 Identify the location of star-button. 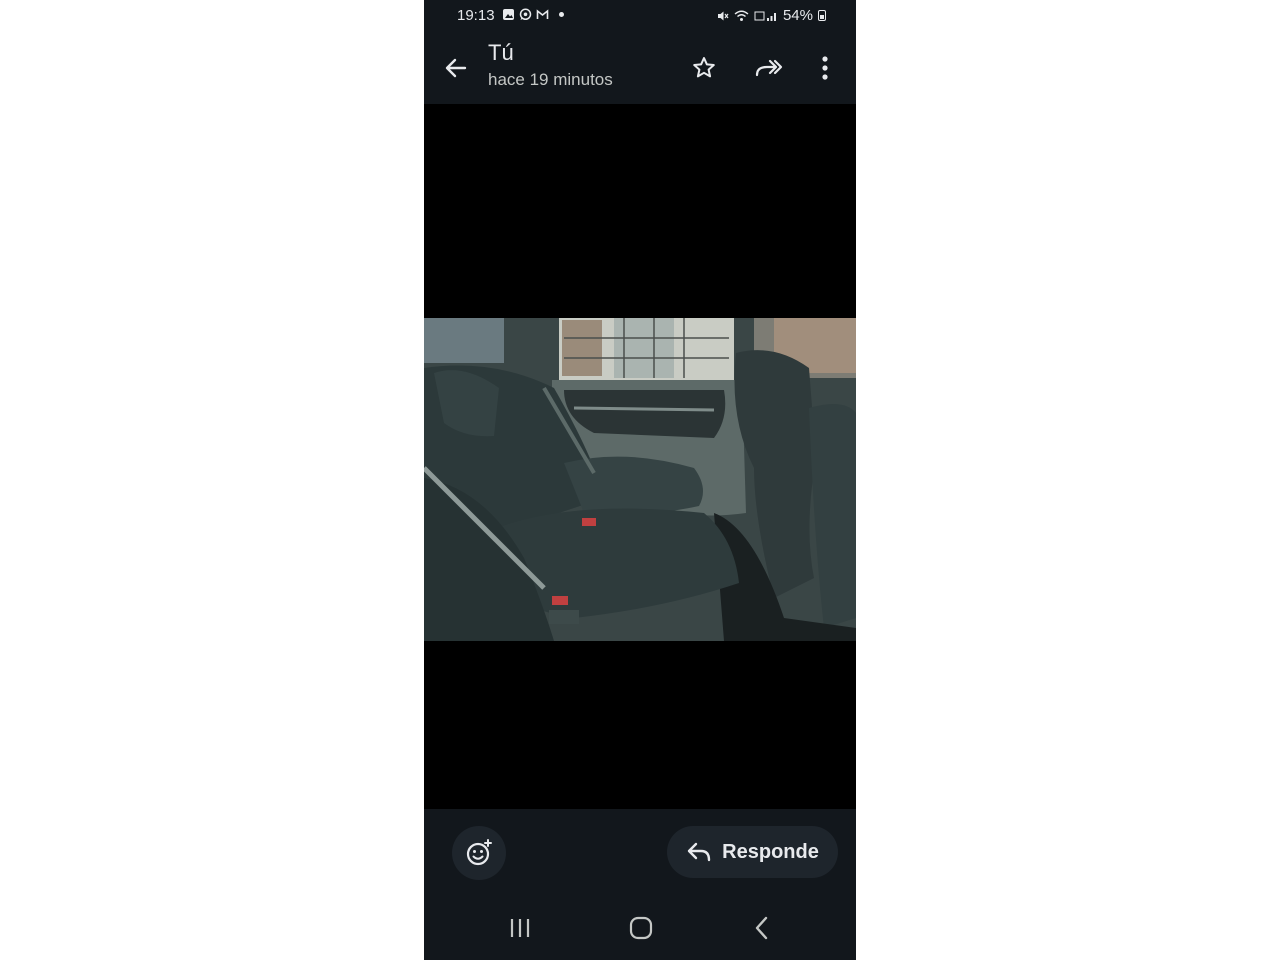
(704, 68).